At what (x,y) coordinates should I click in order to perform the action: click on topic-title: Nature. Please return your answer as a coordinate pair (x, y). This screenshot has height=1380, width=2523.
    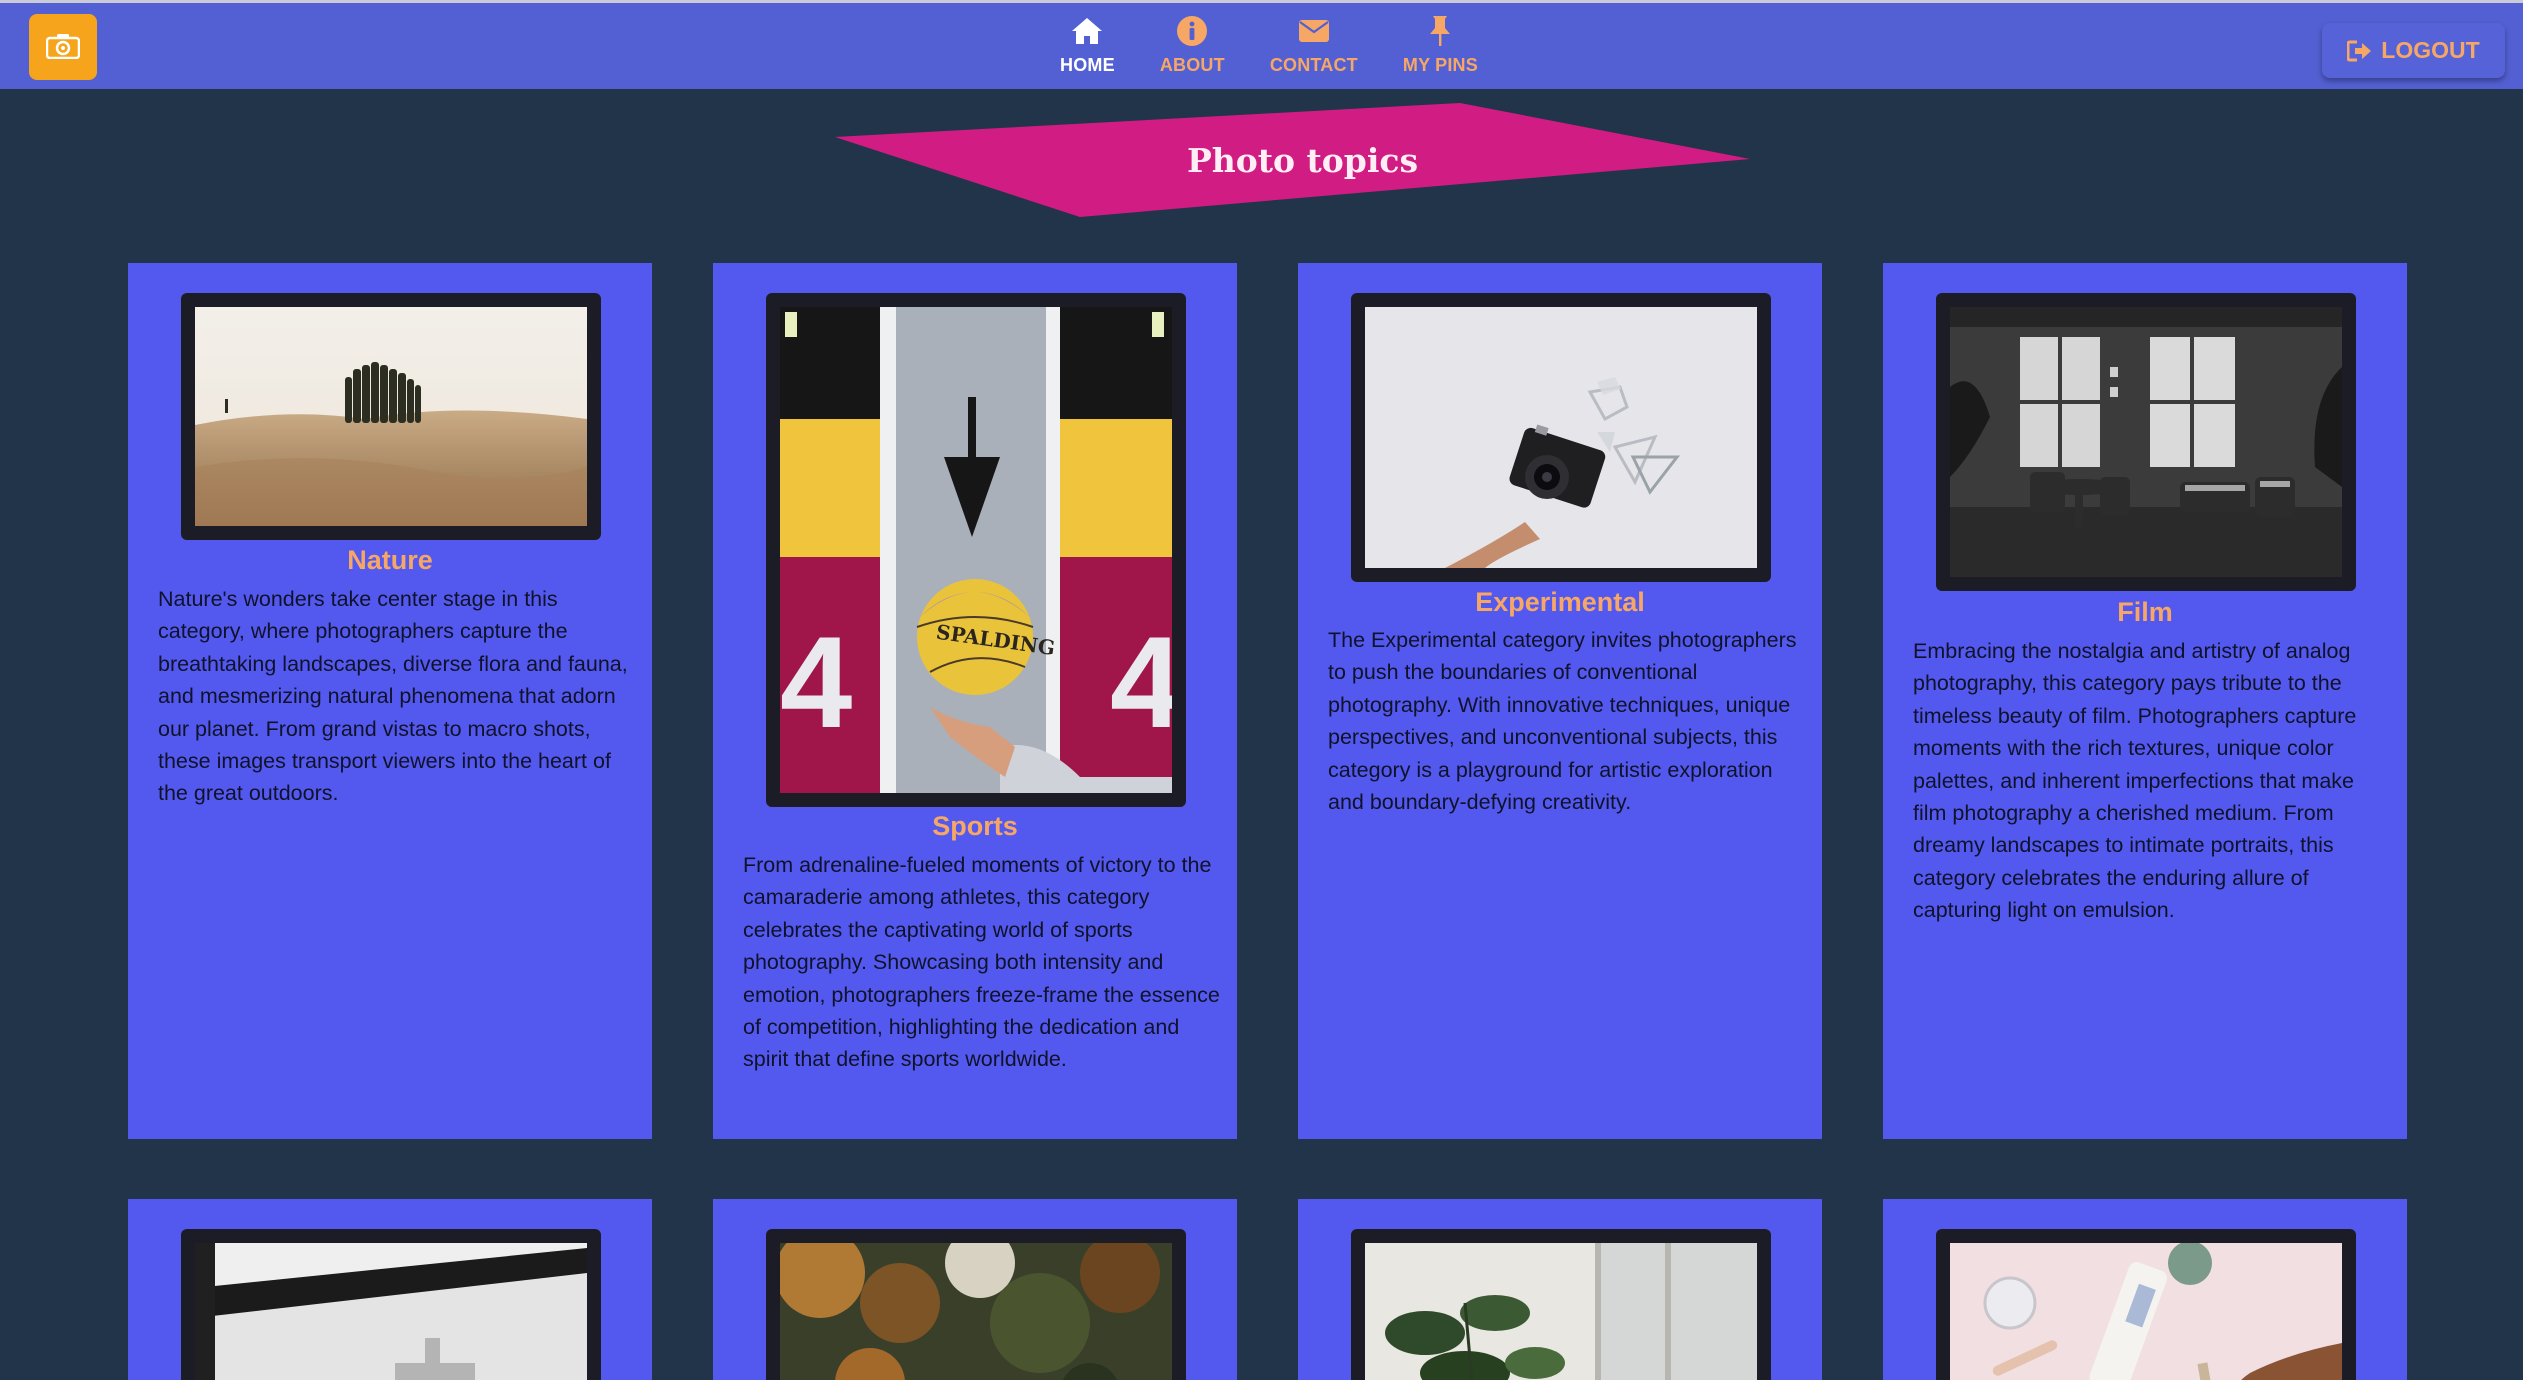
    Looking at the image, I should click on (390, 560).